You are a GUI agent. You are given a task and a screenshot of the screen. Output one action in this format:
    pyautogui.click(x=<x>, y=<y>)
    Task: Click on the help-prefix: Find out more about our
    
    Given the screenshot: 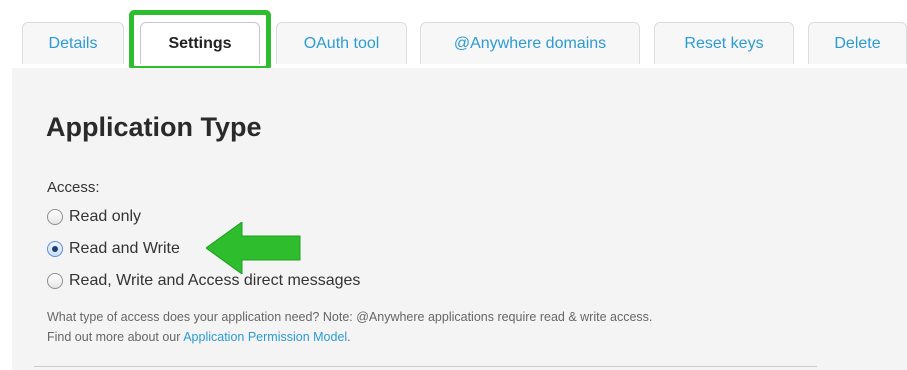 What is the action you would take?
    pyautogui.click(x=115, y=337)
    